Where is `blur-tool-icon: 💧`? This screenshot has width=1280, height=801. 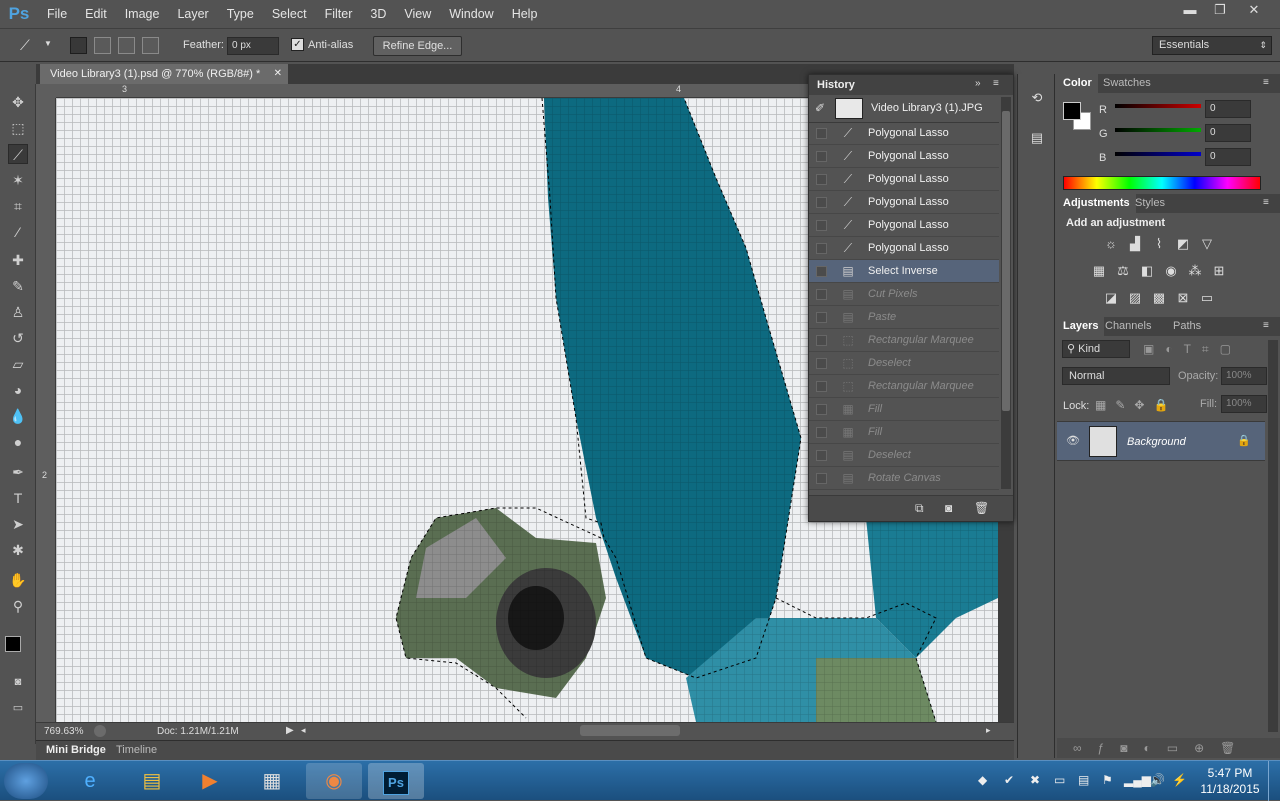 blur-tool-icon: 💧 is located at coordinates (18, 416).